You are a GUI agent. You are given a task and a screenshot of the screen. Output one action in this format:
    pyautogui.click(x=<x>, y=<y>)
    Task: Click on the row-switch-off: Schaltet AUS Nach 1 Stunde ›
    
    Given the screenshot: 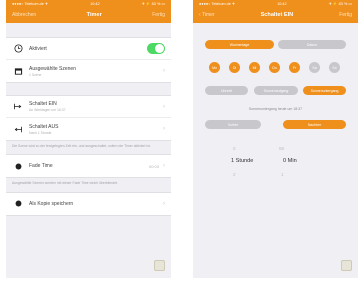 What is the action you would take?
    pyautogui.click(x=88, y=129)
    